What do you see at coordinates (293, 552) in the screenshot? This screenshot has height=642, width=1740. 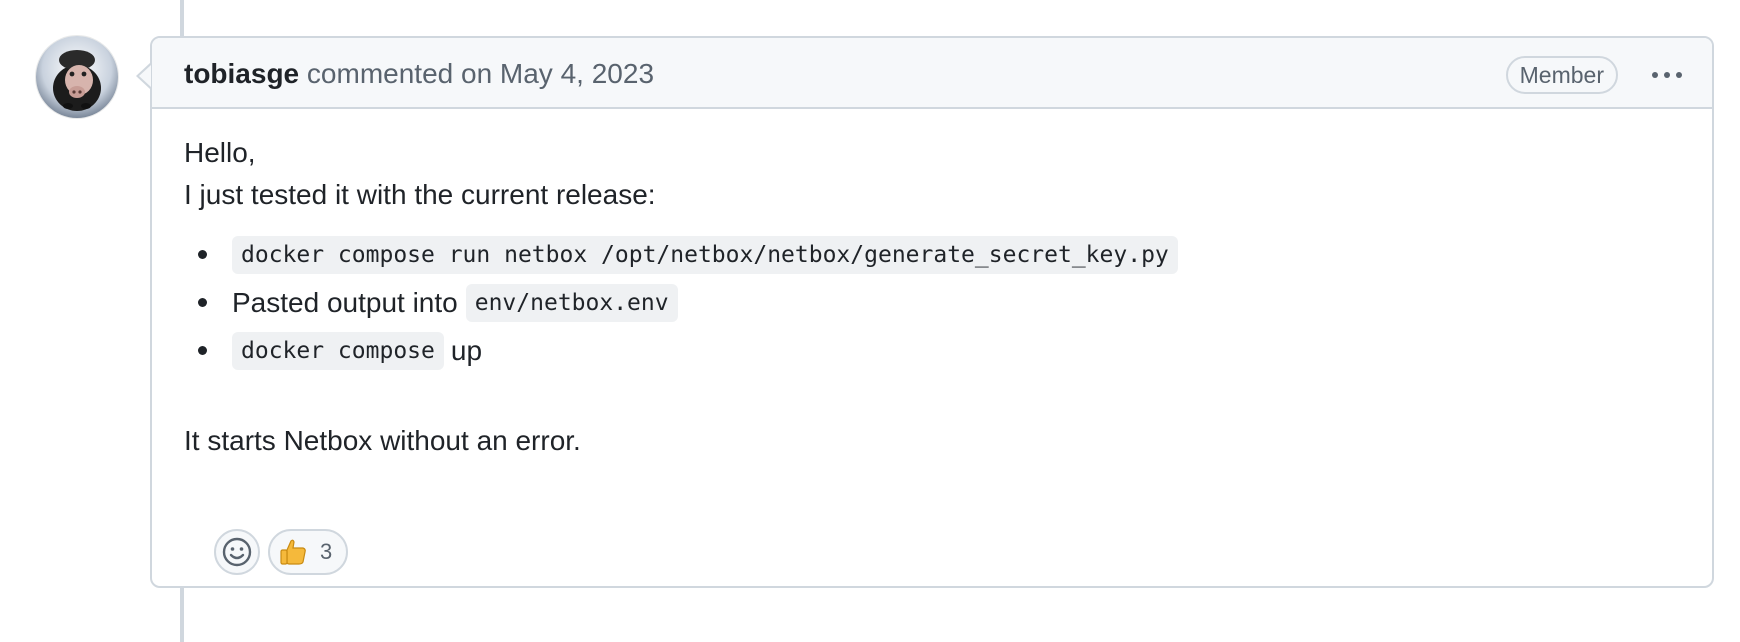 I see `thumbs-up-icon` at bounding box center [293, 552].